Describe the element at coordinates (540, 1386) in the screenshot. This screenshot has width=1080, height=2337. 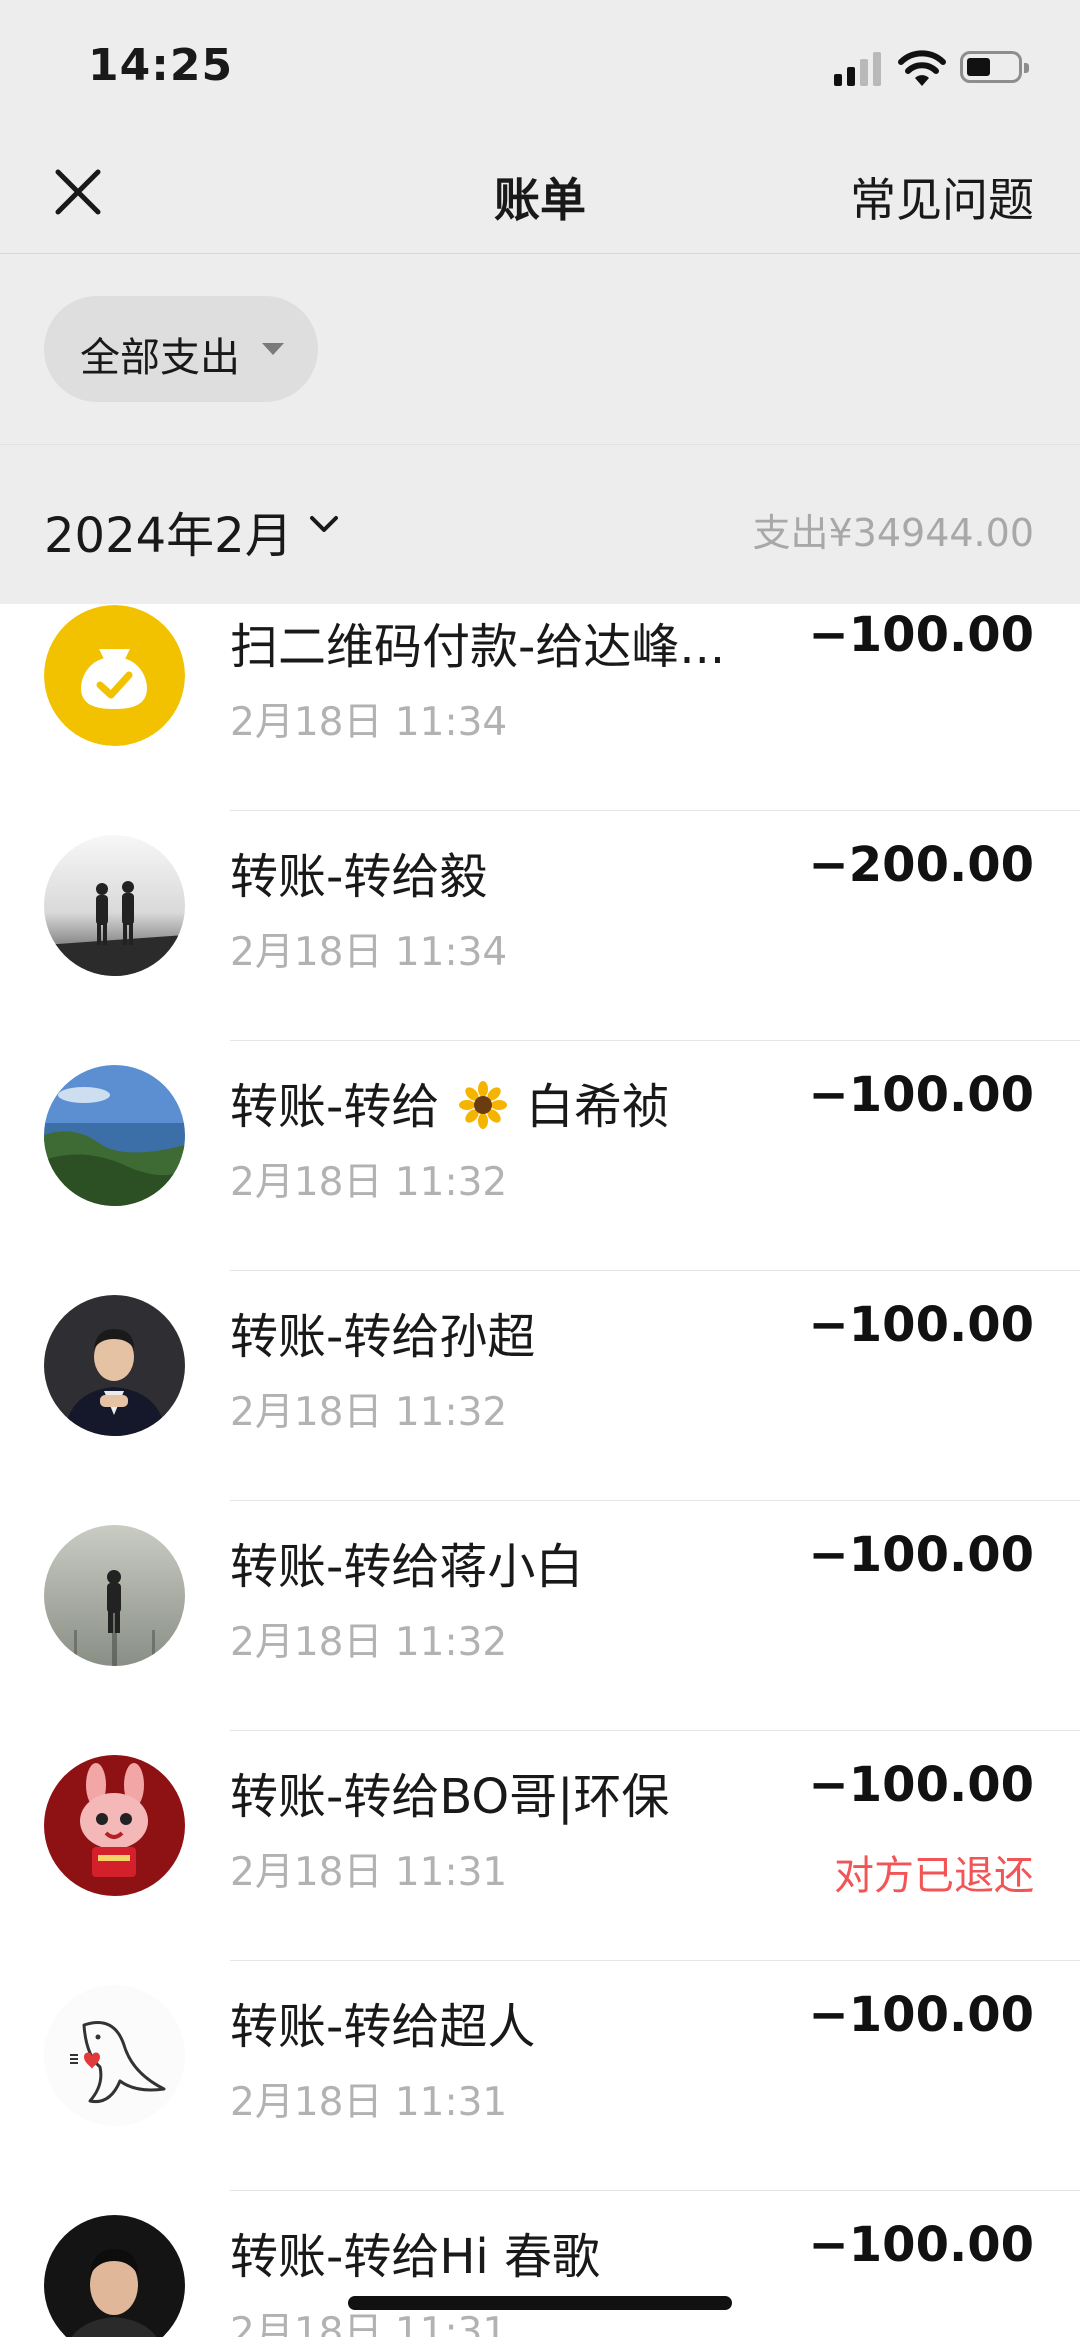
I see `transaction-row: 转账-转给孙超 2月18日 11:32 −100.00` at that location.